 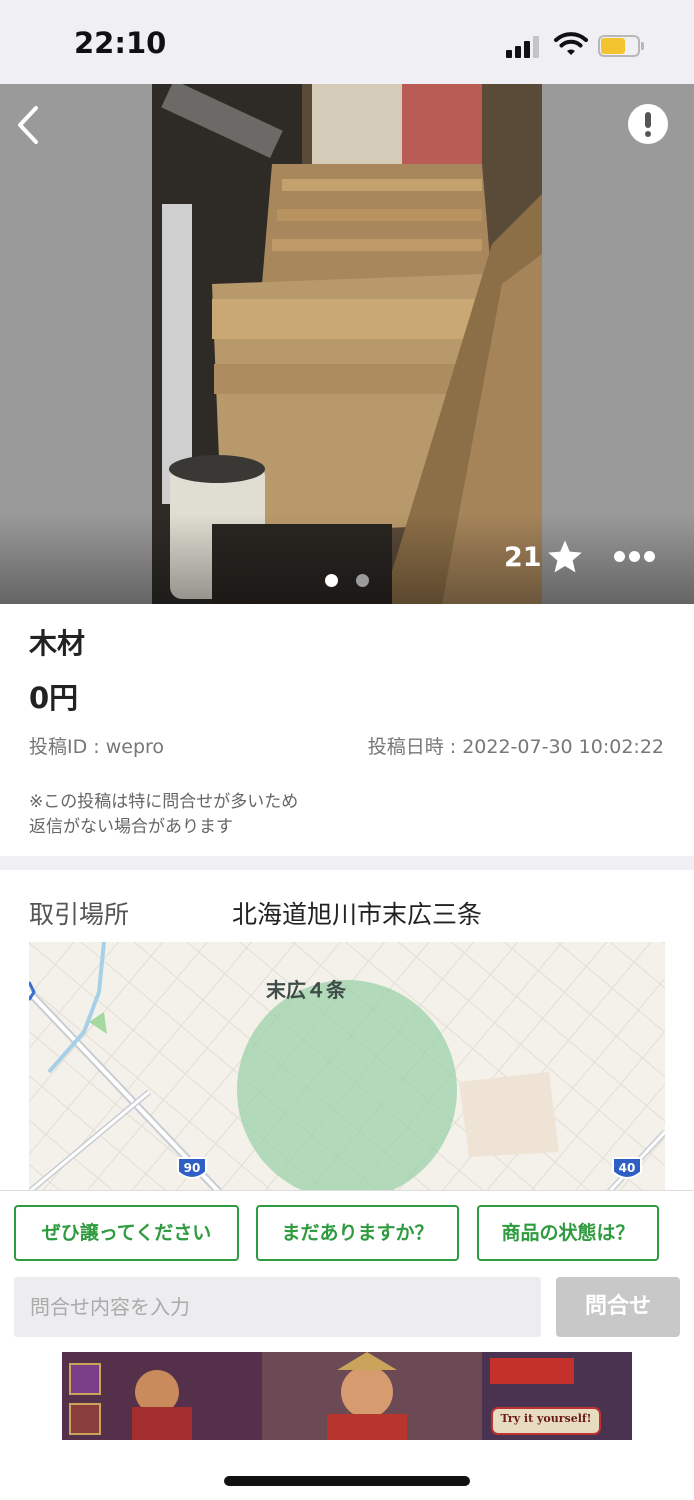 What do you see at coordinates (97, 747) in the screenshot?
I see `post-id: 投稿ID : wepro` at bounding box center [97, 747].